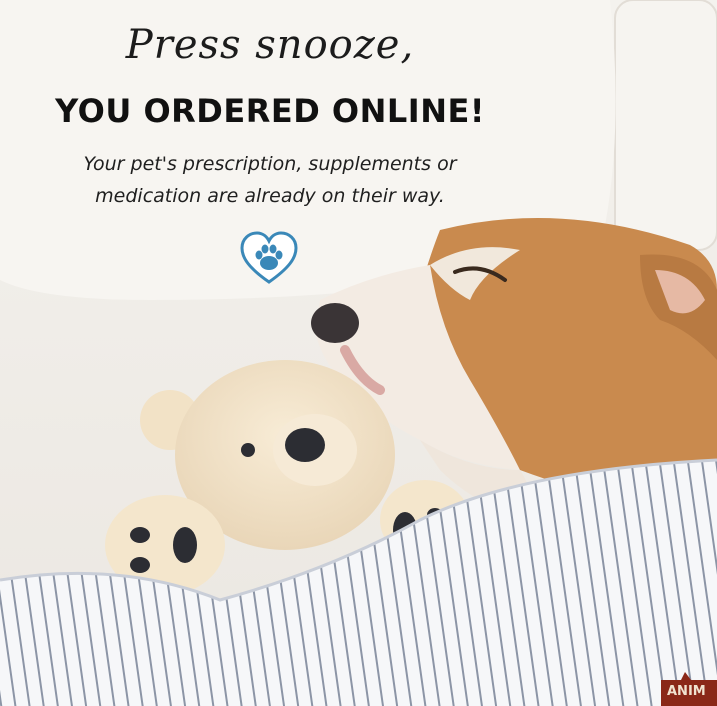 Image resolution: width=717 pixels, height=706 pixels. What do you see at coordinates (270, 111) in the screenshot?
I see `headline: YOU ORDERED ONLINE!` at bounding box center [270, 111].